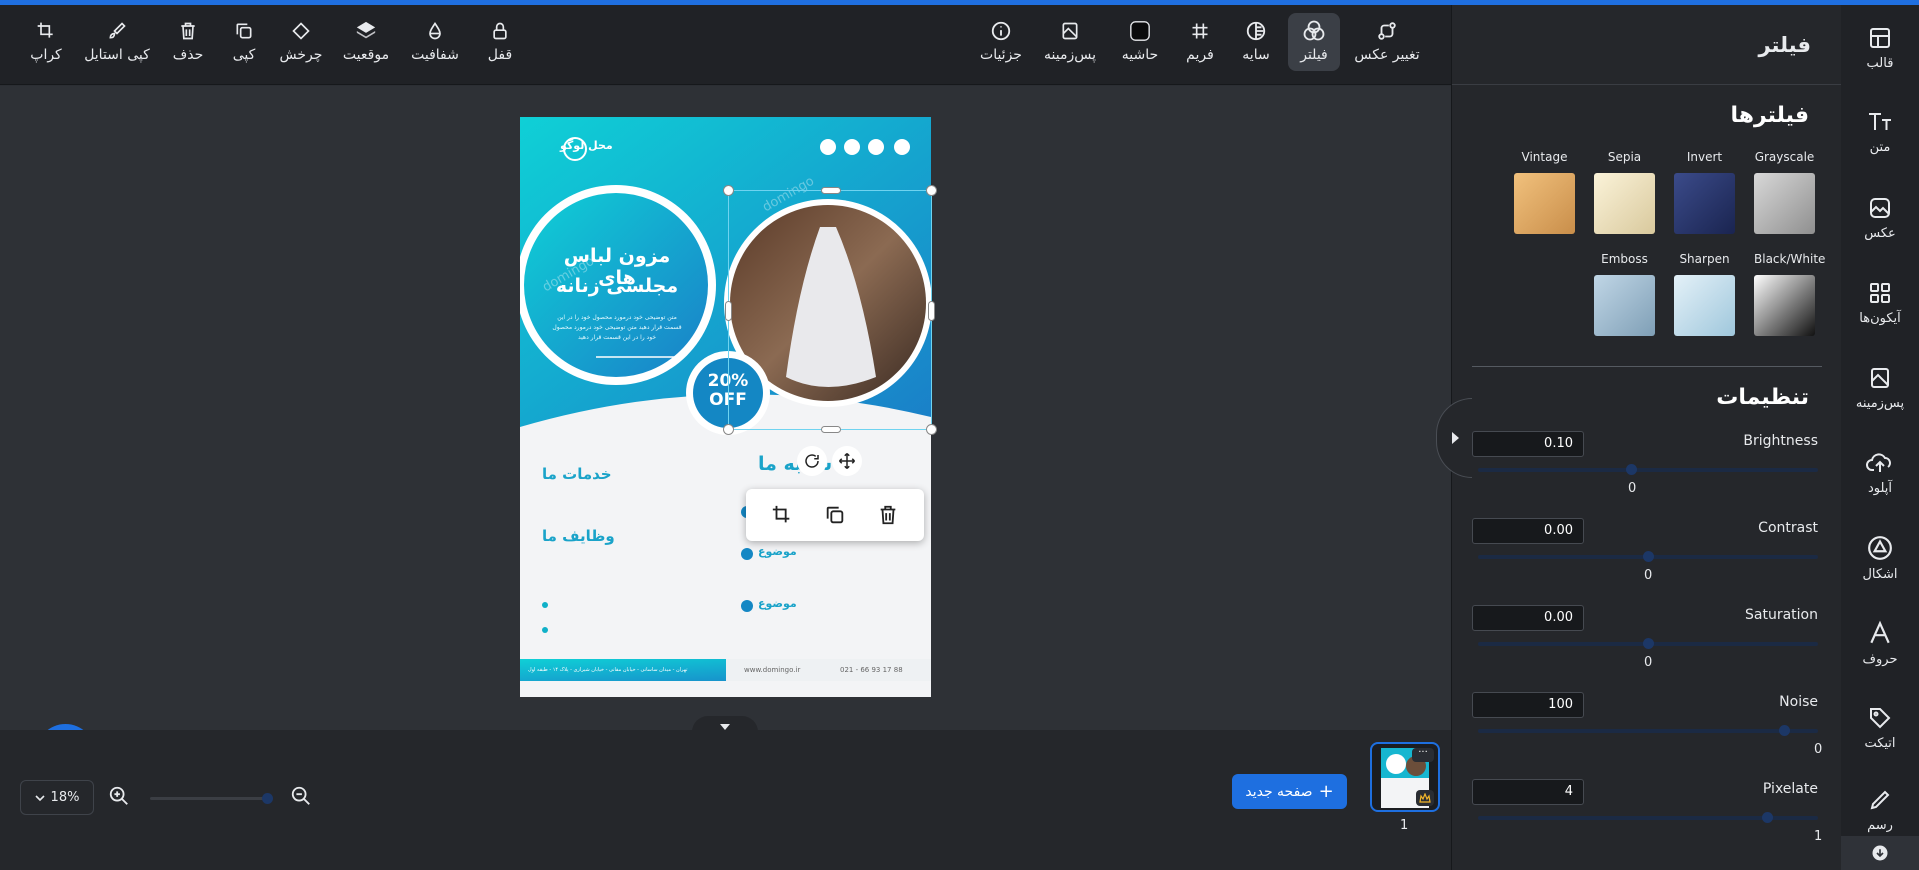 This screenshot has height=870, width=1919. I want to click on background-button: پس‌زمینه, so click(1070, 42).